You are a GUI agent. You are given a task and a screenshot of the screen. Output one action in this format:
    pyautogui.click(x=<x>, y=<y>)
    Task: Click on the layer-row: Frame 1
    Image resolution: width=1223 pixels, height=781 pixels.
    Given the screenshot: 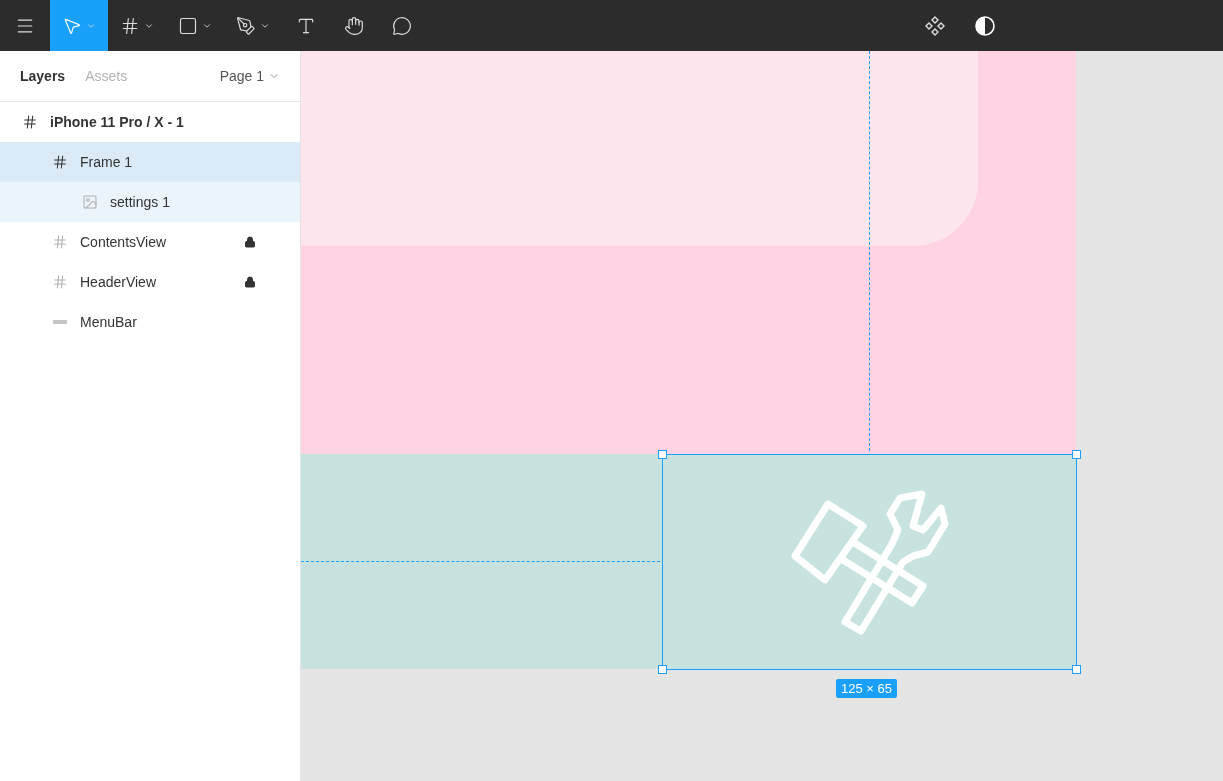 What is the action you would take?
    pyautogui.click(x=150, y=162)
    